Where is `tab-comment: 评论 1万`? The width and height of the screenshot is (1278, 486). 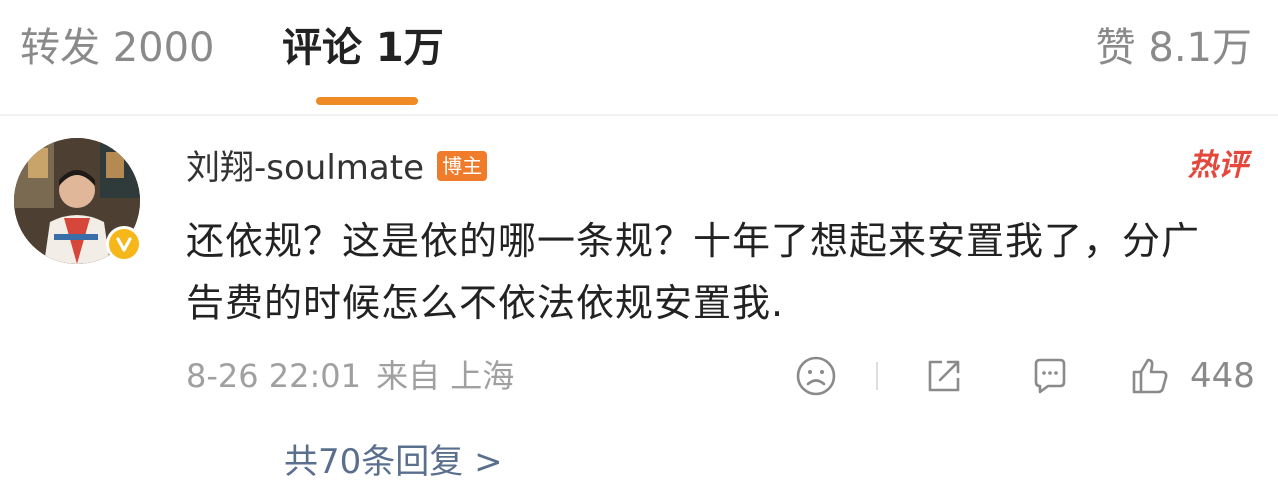 tab-comment: 评论 1万 is located at coordinates (363, 48).